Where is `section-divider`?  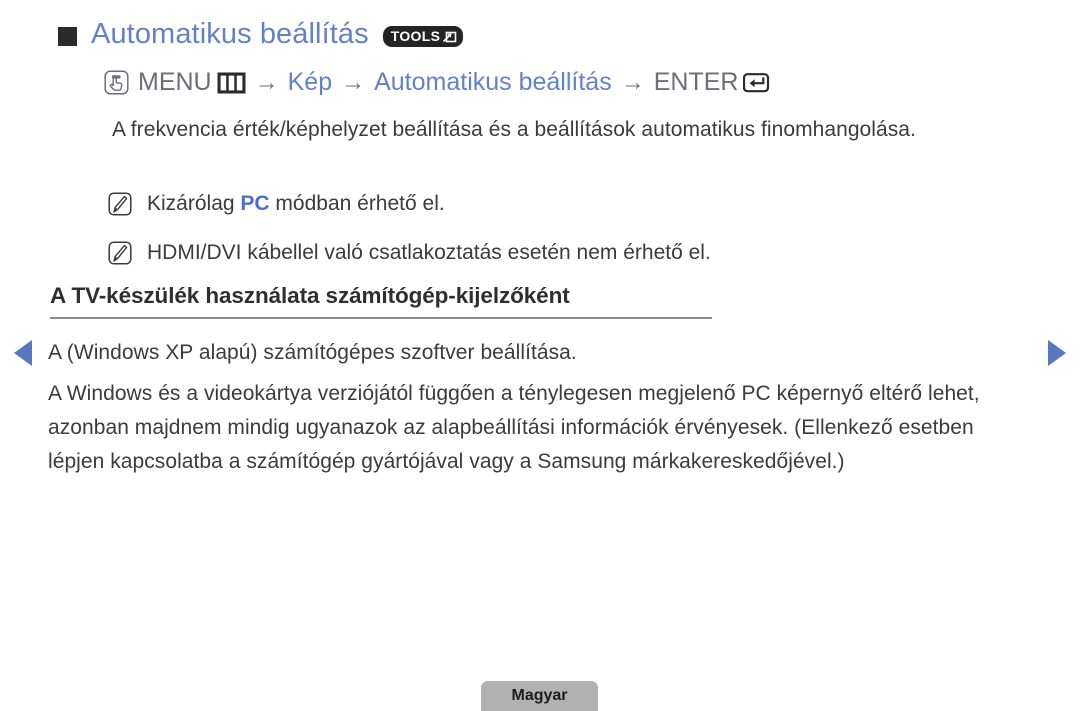
section-divider is located at coordinates (381, 318).